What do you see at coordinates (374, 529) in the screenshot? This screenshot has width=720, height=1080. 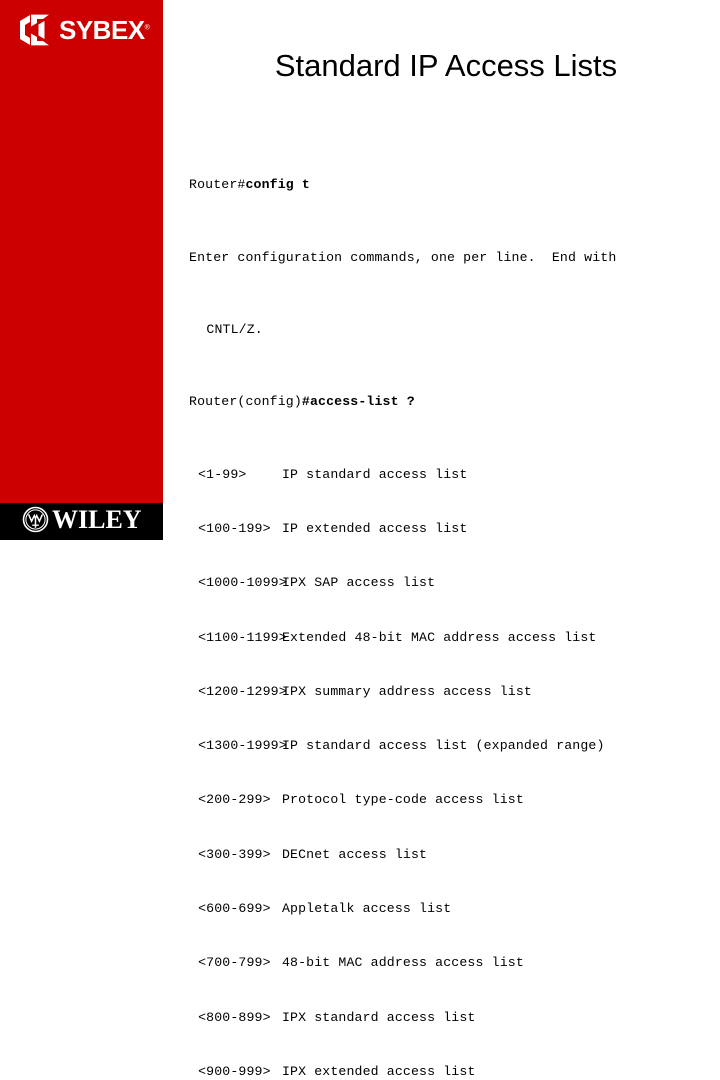 I see `access-list-description: IP extended access list` at bounding box center [374, 529].